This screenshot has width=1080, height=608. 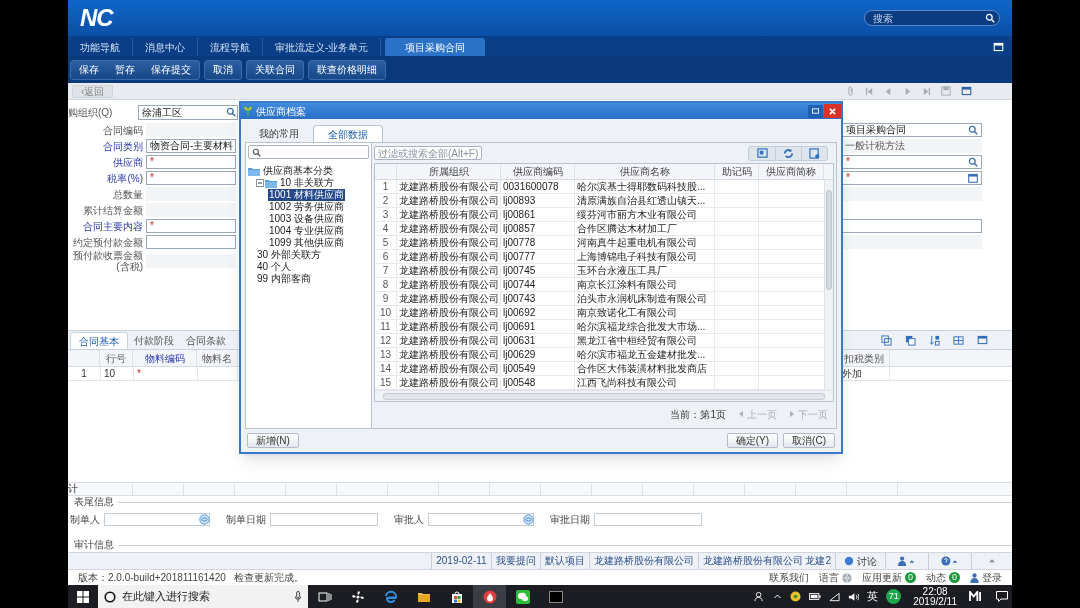 What do you see at coordinates (357, 596) in the screenshot?
I see `fan-icon` at bounding box center [357, 596].